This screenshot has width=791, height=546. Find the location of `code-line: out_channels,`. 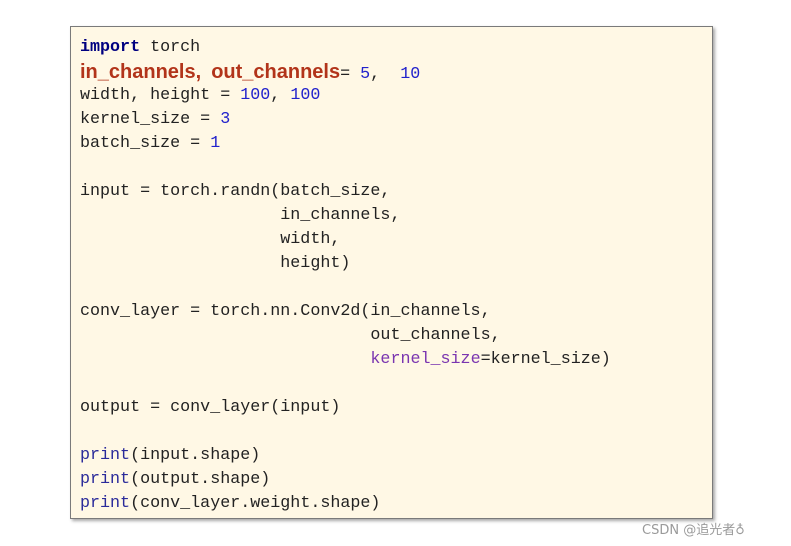

code-line: out_channels, is located at coordinates (345, 336).